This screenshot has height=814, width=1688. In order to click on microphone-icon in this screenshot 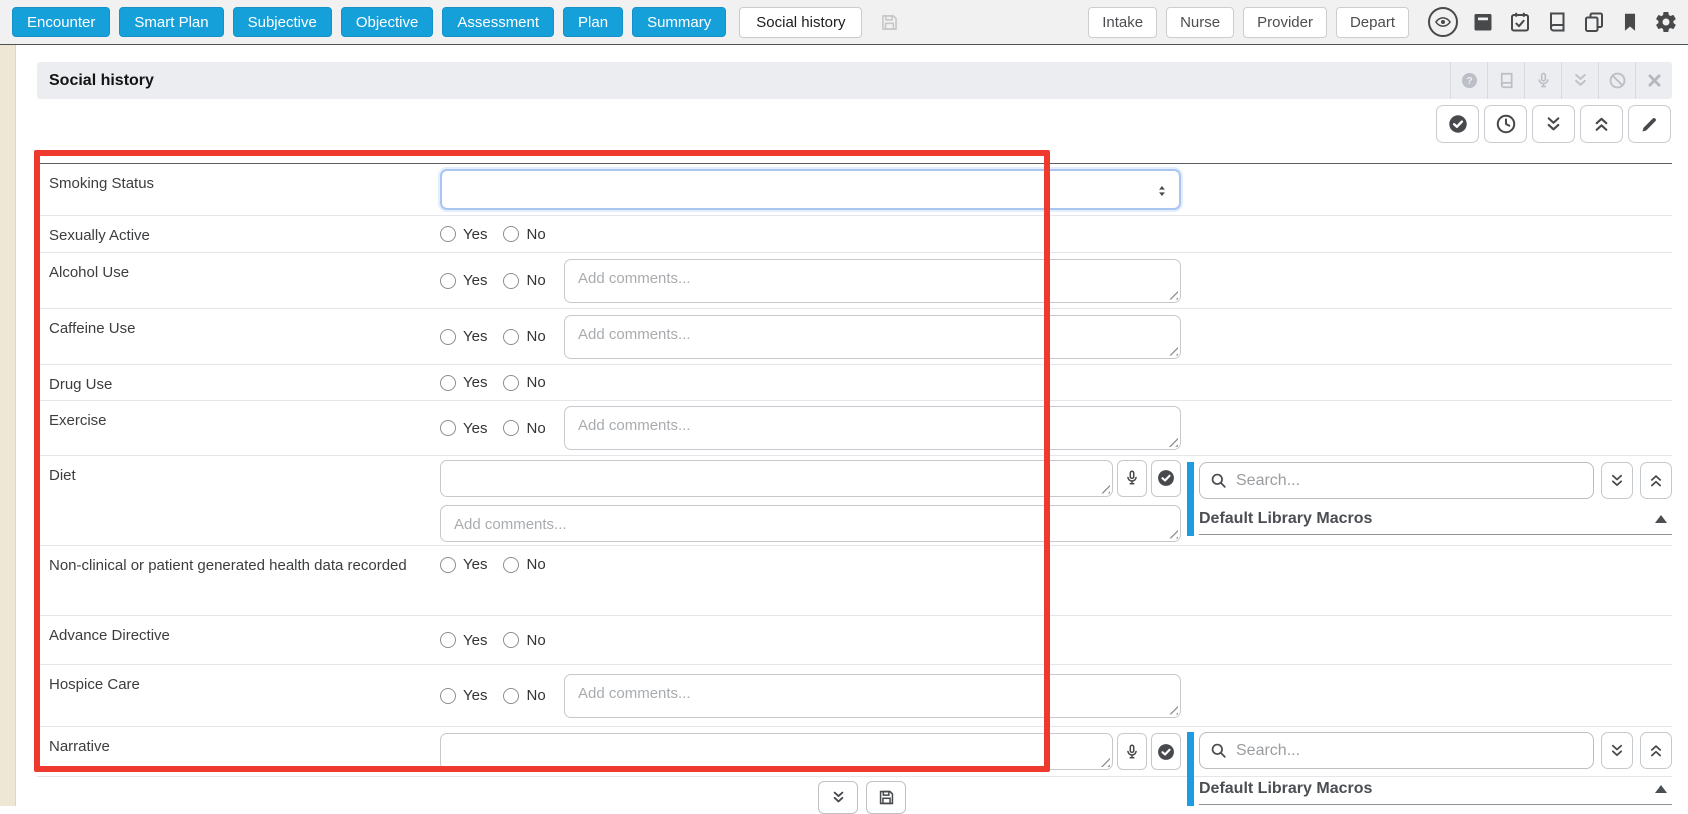, I will do `click(1542, 80)`.